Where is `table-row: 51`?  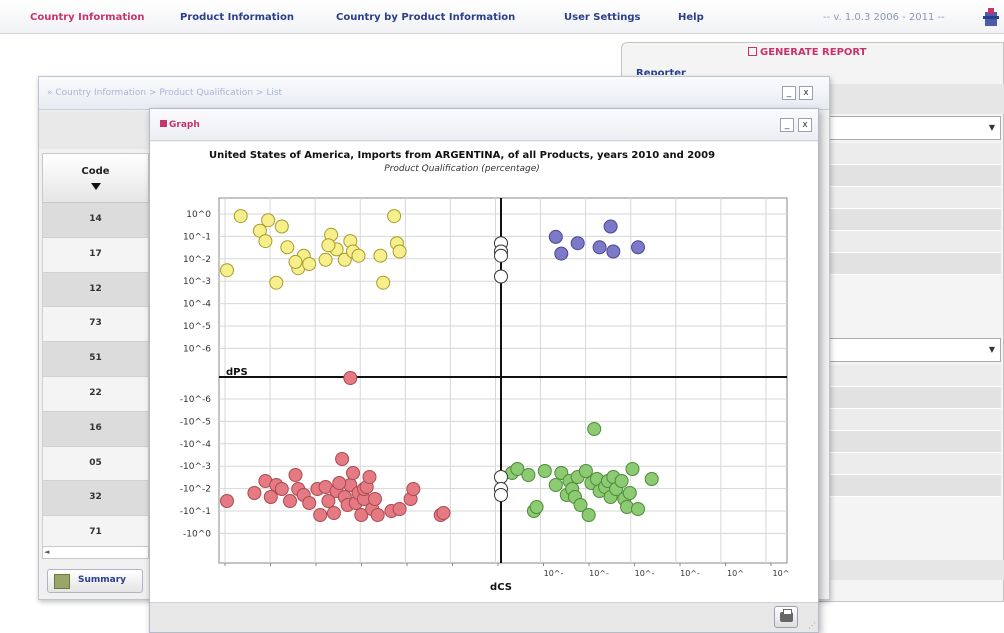
table-row: 51 is located at coordinates (95, 359).